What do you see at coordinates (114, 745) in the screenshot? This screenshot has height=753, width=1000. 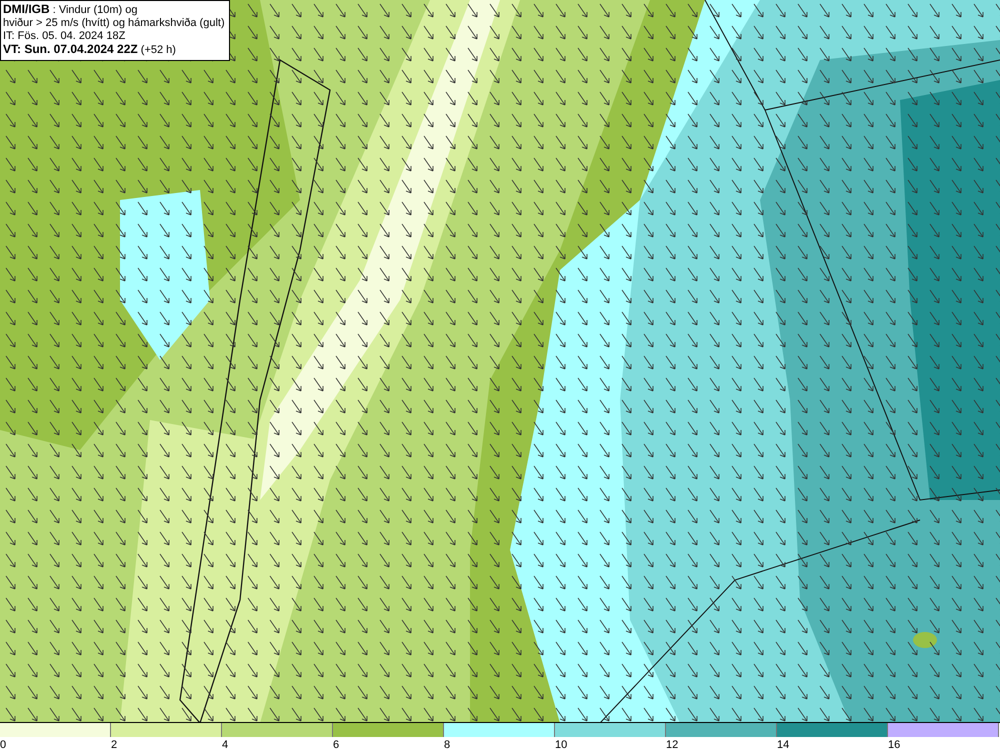 I see `legend-label: 2` at bounding box center [114, 745].